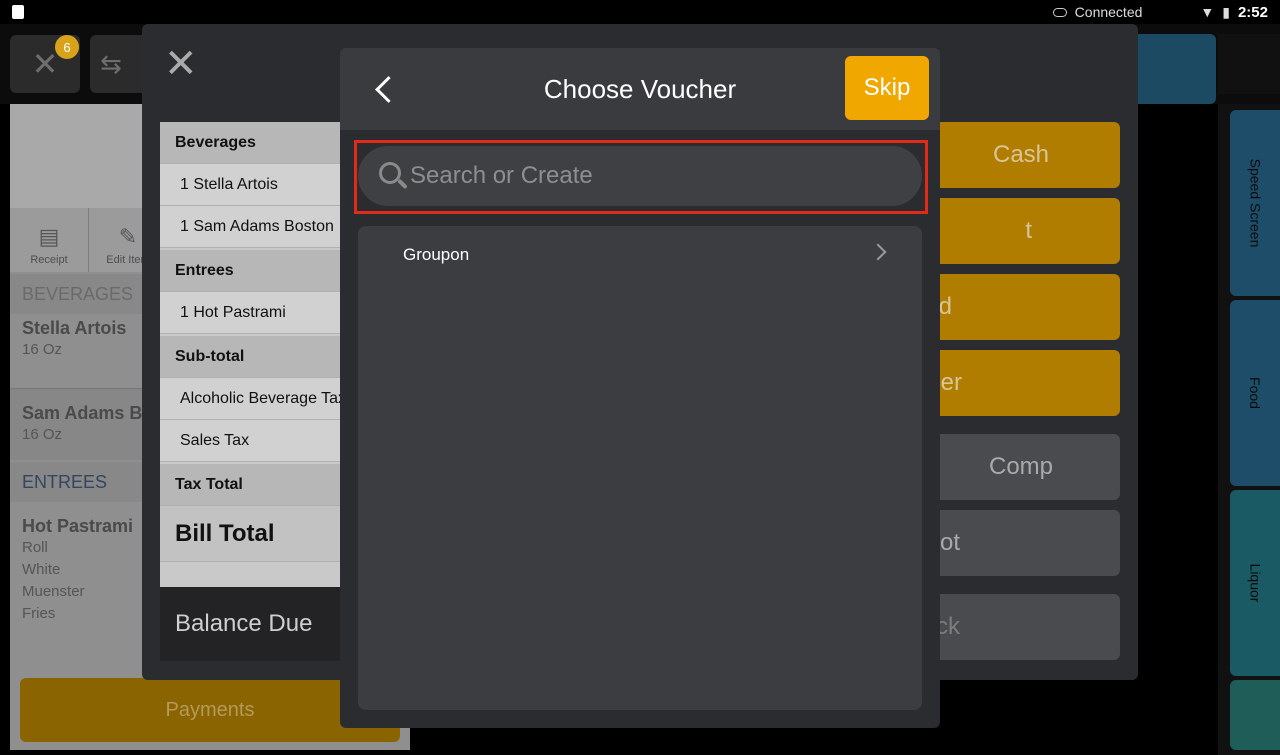 The height and width of the screenshot is (755, 1280). I want to click on receipt-line: Sales Tax, so click(260, 441).